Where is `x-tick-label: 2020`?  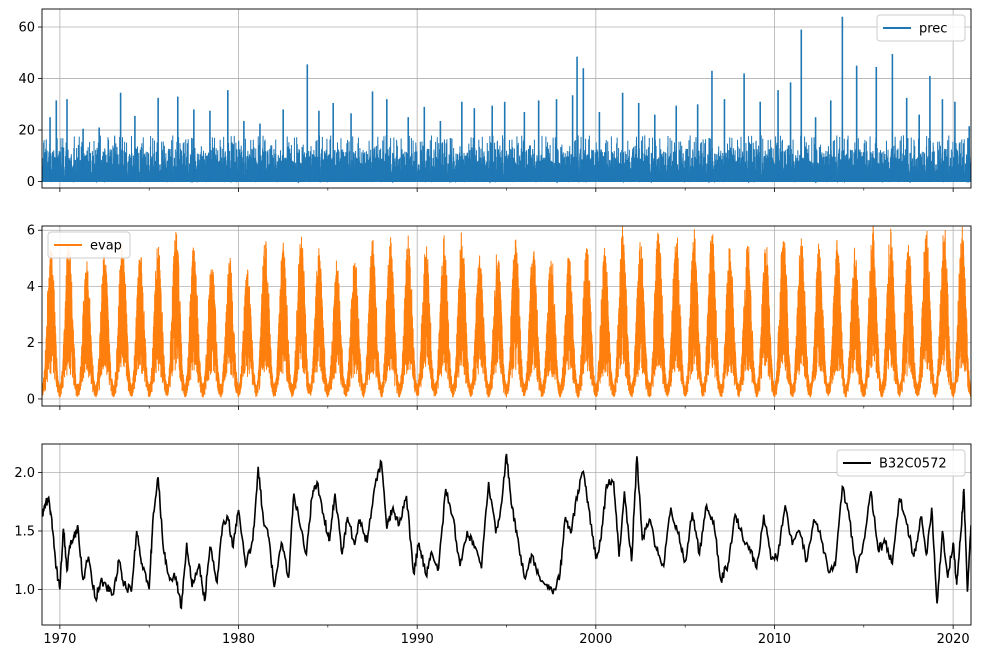 x-tick-label: 2020 is located at coordinates (953, 639).